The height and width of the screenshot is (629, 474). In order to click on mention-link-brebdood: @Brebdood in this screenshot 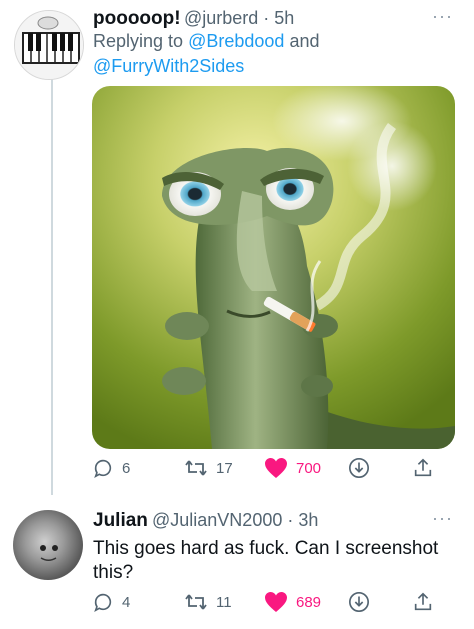, I will do `click(236, 41)`.